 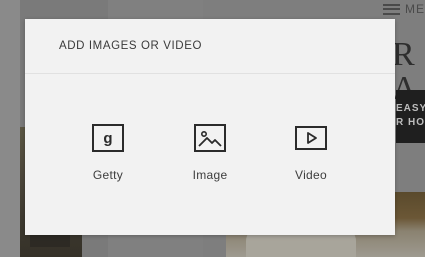 What do you see at coordinates (108, 154) in the screenshot?
I see `getty-option-button: g Getty` at bounding box center [108, 154].